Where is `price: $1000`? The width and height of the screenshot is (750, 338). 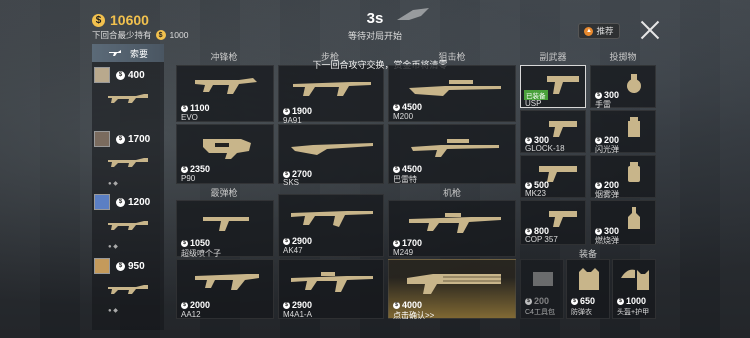 price: $1000 is located at coordinates (631, 301).